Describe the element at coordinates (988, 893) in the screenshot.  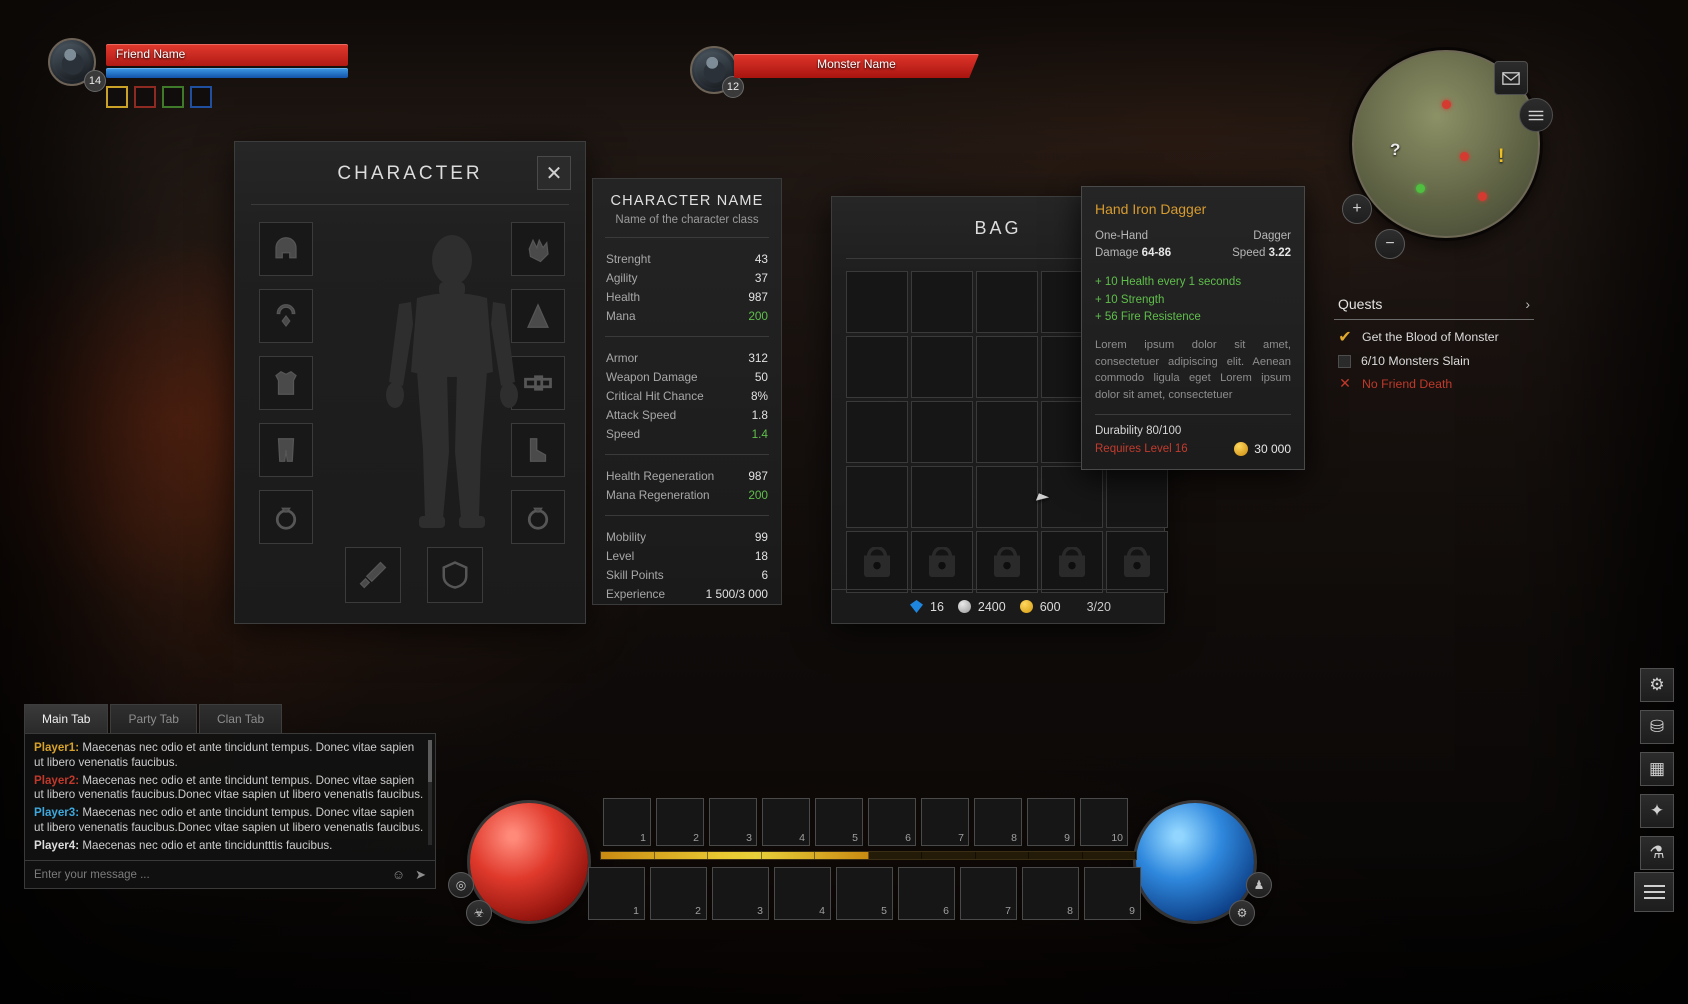
I see `item-slot: 7` at that location.